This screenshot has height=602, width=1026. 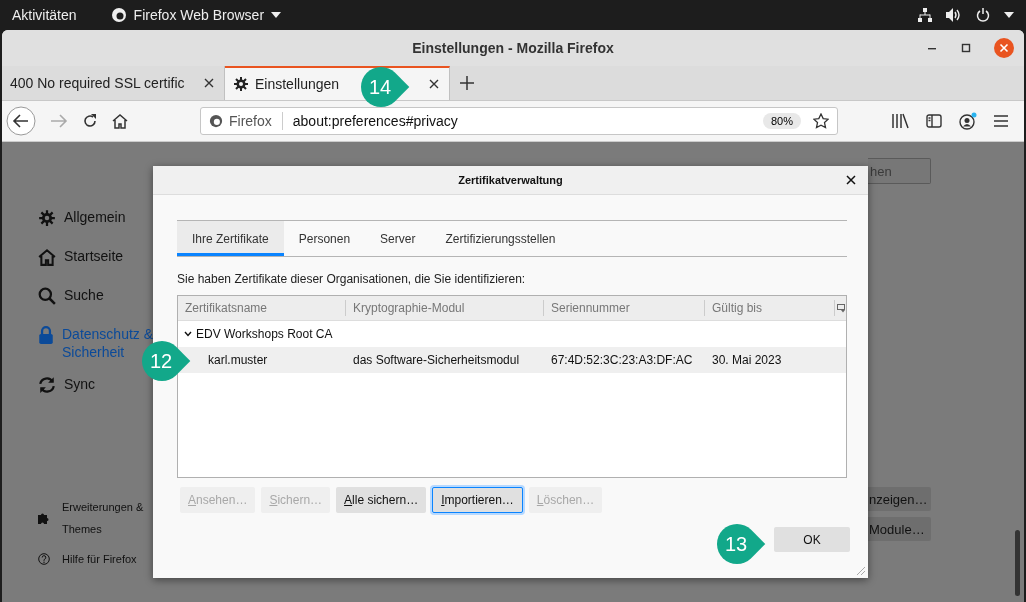 I want to click on url-text: about:preferences#privacy, so click(x=375, y=121).